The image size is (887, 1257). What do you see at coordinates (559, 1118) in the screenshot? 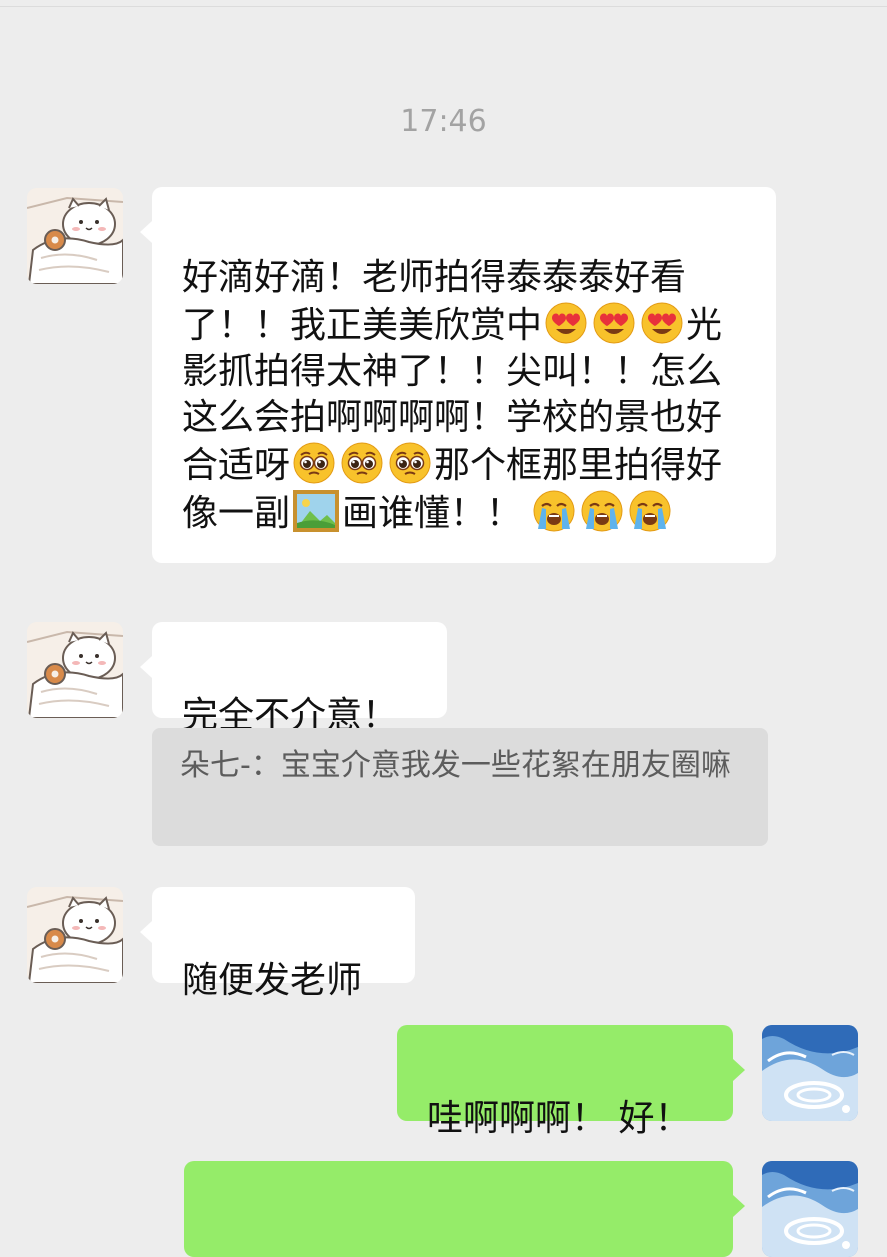
I see `message-text: 哇啊啊啊！ 好！` at bounding box center [559, 1118].